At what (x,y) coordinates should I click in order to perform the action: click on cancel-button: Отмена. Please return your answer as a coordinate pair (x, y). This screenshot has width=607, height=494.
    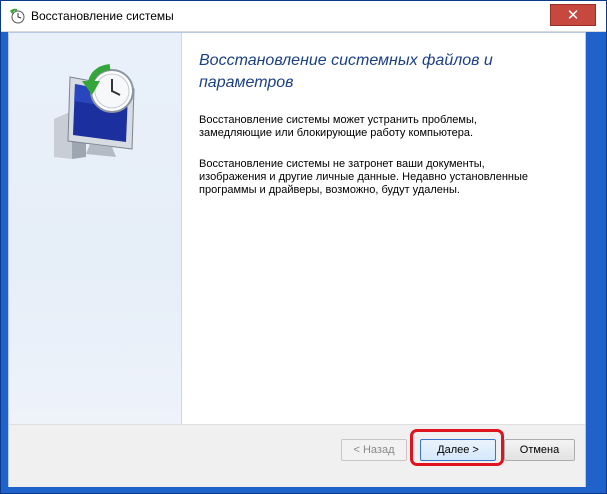
    Looking at the image, I should click on (539, 450).